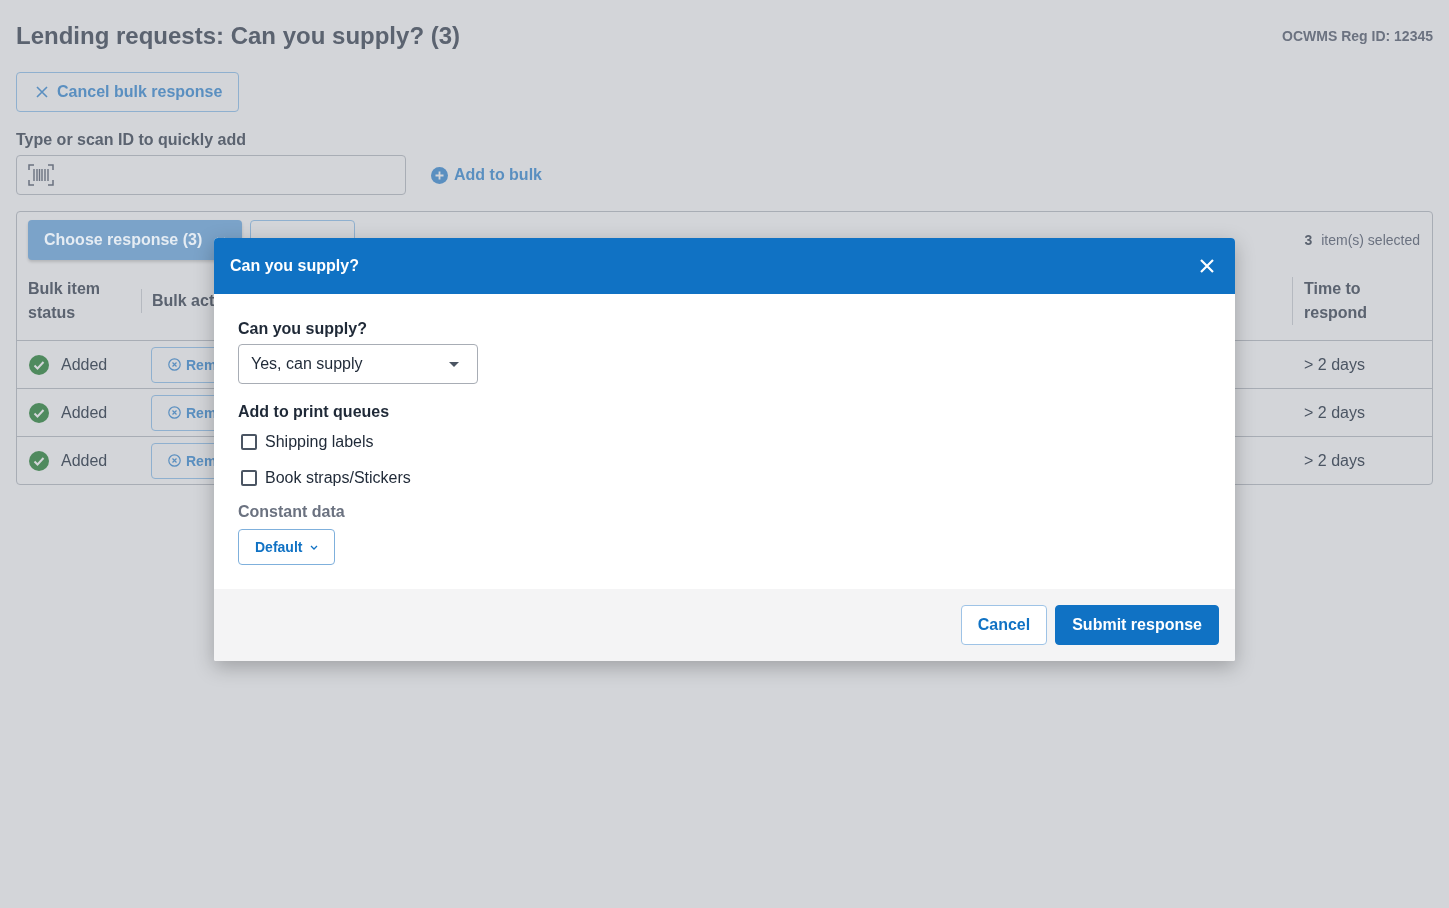 The image size is (1449, 908). I want to click on page-title: Lending requests: Can you supply? (3), so click(238, 36).